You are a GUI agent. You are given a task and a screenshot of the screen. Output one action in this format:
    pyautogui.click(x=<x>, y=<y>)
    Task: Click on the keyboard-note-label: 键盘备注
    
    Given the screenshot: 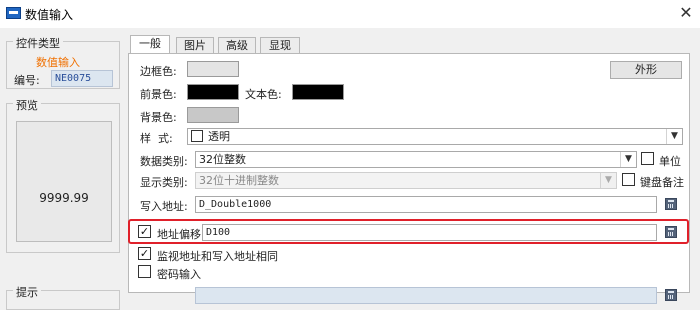 What is the action you would take?
    pyautogui.click(x=662, y=182)
    